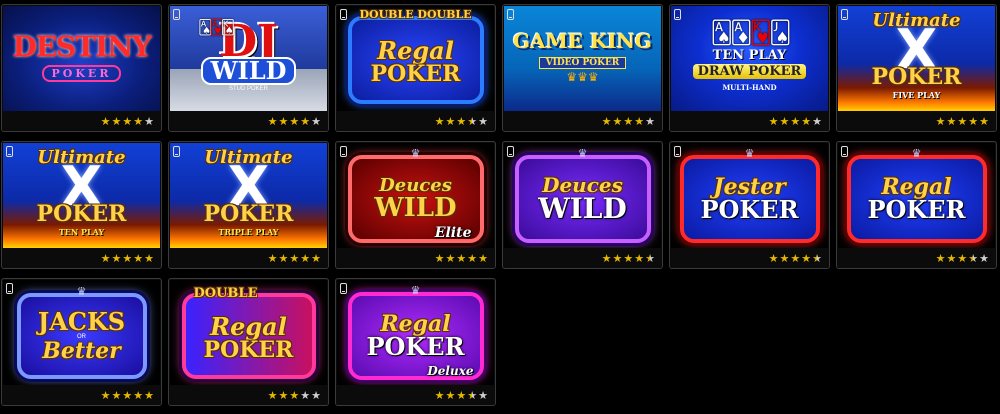 Image resolution: width=1000 pixels, height=414 pixels. I want to click on game-tile-destiny-poker: DESTINY POKER ★ ★ ★ ★ ★, so click(81, 68).